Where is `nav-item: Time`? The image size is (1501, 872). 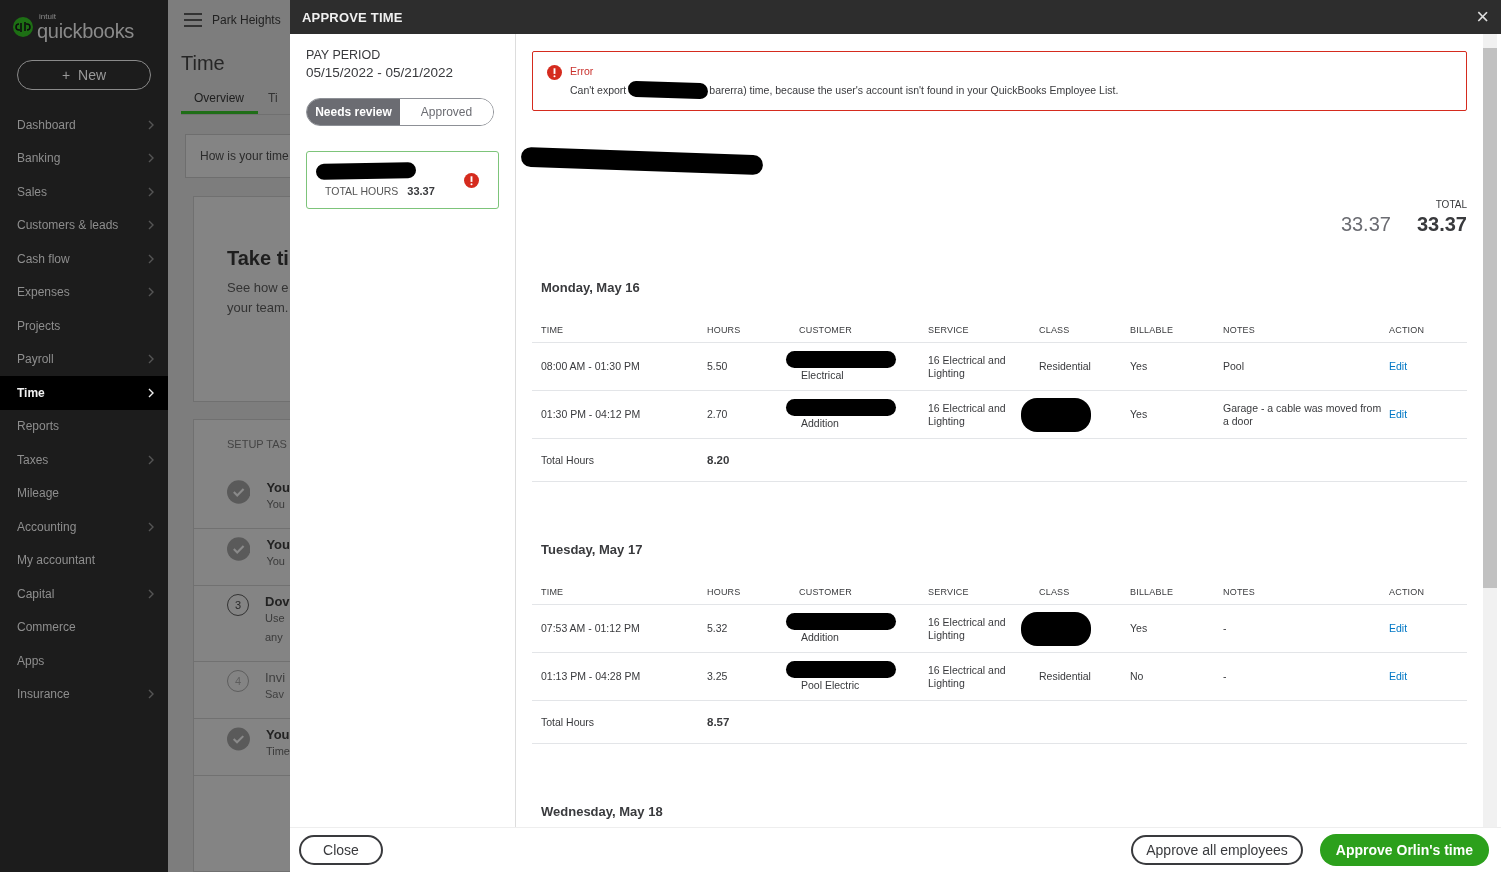
nav-item: Time is located at coordinates (84, 393).